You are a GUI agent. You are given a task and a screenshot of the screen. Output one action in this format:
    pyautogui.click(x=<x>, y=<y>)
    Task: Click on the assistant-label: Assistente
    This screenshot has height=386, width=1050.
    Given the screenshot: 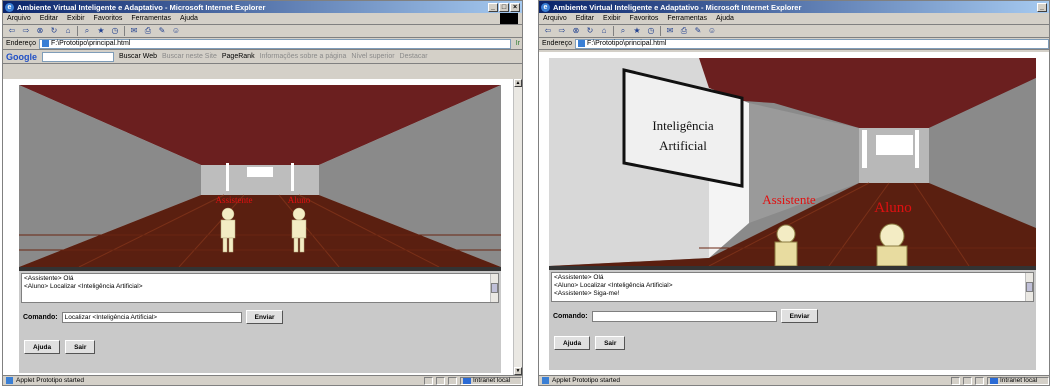 What is the action you would take?
    pyautogui.click(x=789, y=199)
    